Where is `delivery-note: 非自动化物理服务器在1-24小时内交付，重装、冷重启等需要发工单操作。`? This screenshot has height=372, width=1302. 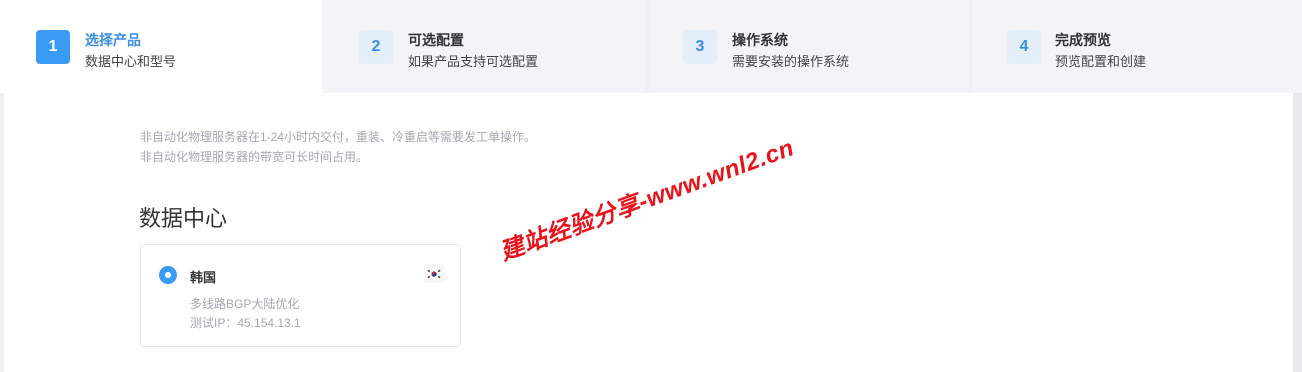 delivery-note: 非自动化物理服务器在1-24小时内交付，重装、冷重启等需要发工单操作。 is located at coordinates (338, 137).